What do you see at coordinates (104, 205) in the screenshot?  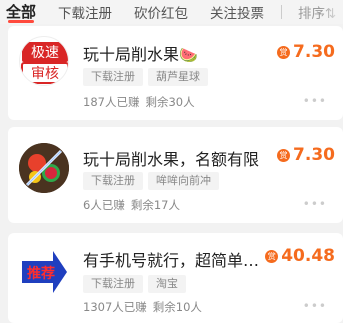 I see `earned-count: 6人已赚` at bounding box center [104, 205].